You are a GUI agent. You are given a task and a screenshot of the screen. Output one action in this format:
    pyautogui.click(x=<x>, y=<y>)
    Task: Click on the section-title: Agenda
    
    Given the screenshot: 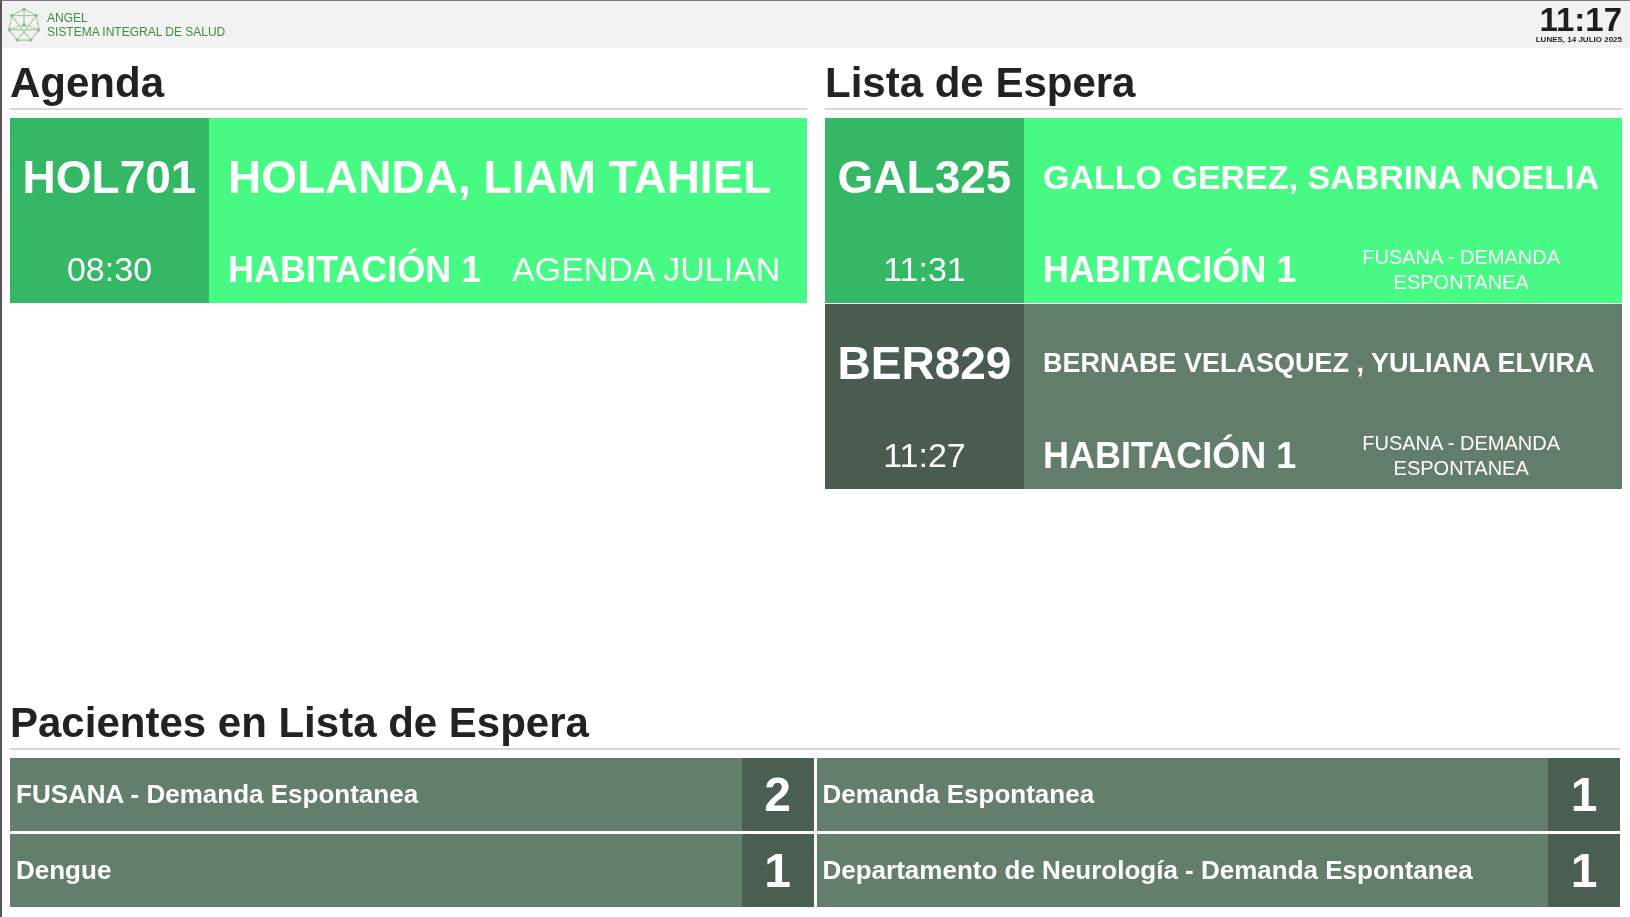 What is the action you would take?
    pyautogui.click(x=408, y=84)
    